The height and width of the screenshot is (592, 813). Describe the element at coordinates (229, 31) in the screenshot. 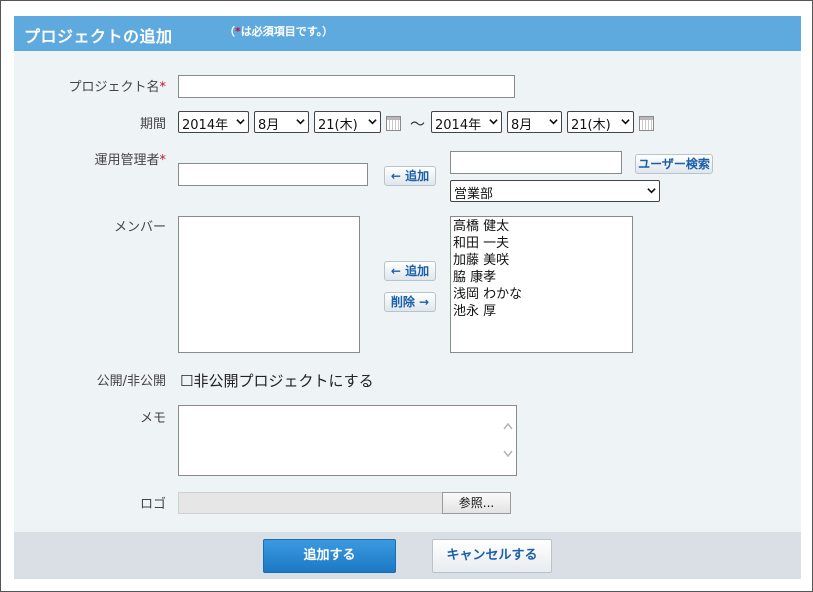

I see `required-note-open: （` at that location.